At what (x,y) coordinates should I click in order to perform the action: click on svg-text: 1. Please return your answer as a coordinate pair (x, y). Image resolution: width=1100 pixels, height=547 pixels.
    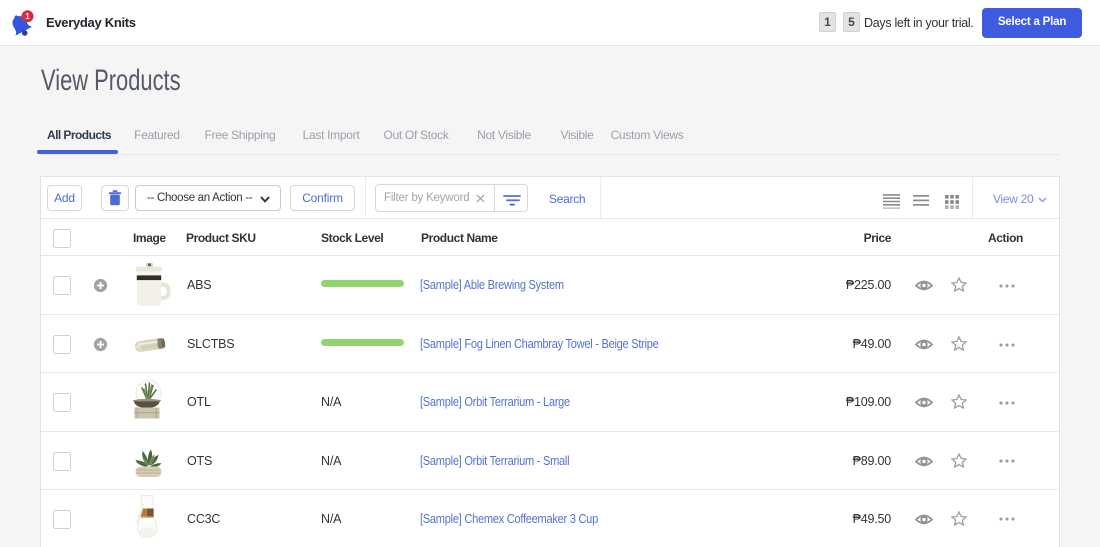
    Looking at the image, I should click on (27, 16).